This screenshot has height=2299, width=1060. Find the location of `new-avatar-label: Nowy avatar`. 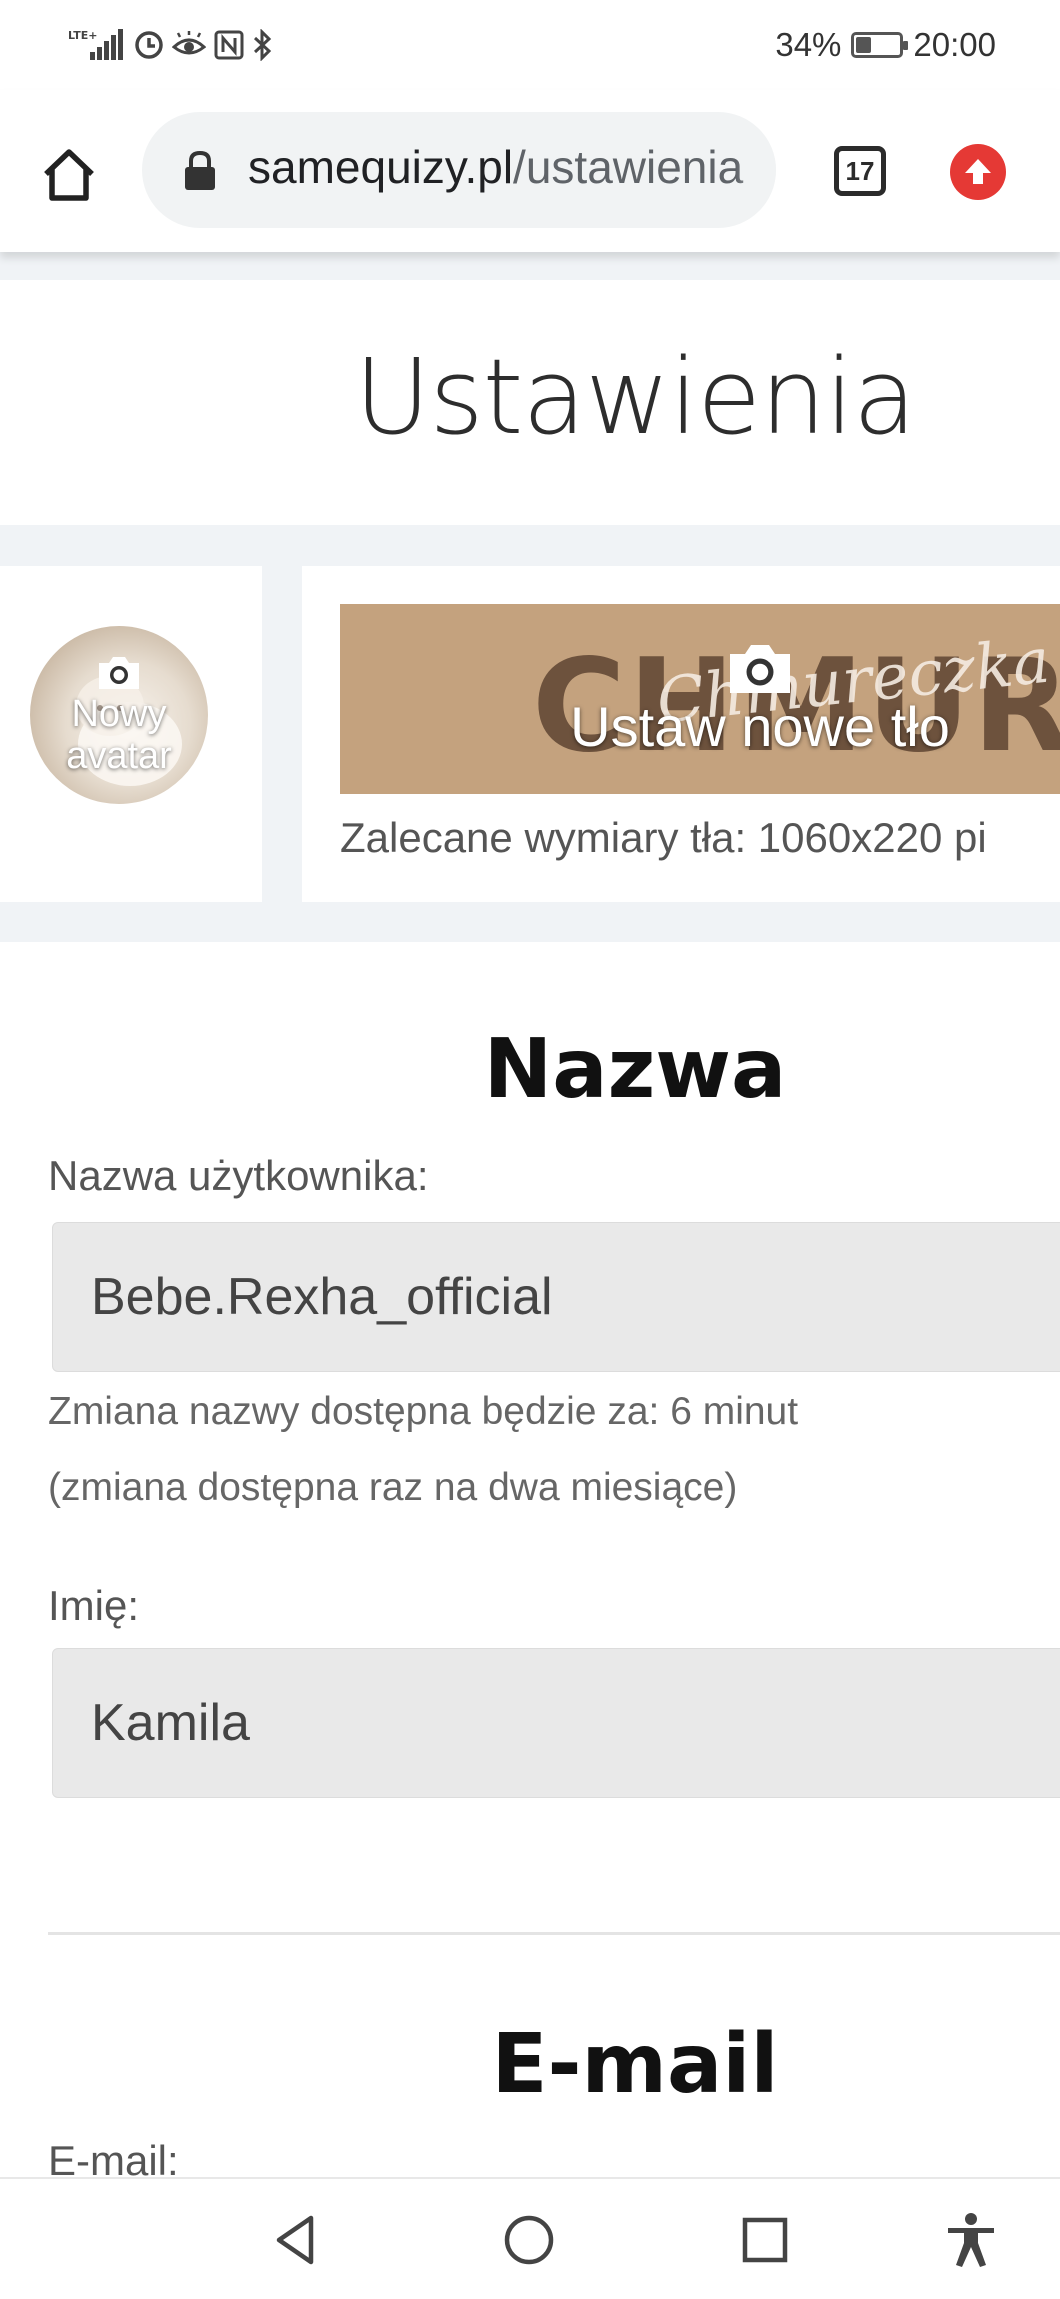

new-avatar-label: Nowy avatar is located at coordinates (119, 735).